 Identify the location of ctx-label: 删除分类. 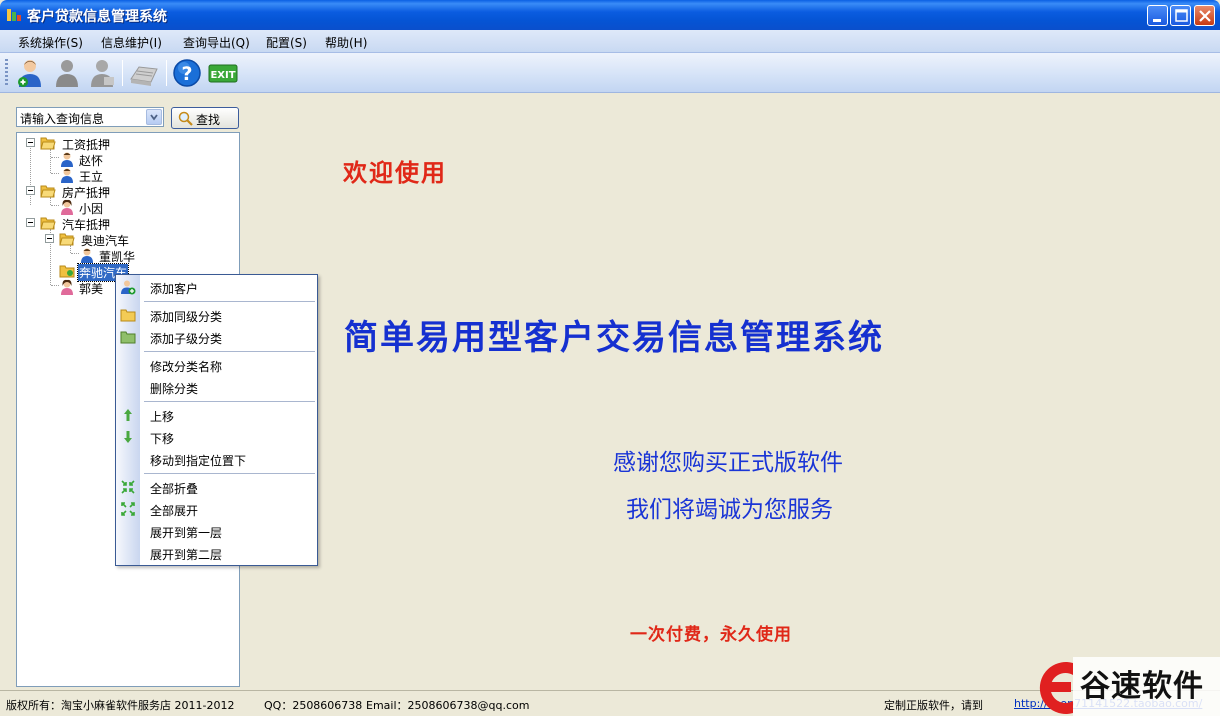
(174, 389).